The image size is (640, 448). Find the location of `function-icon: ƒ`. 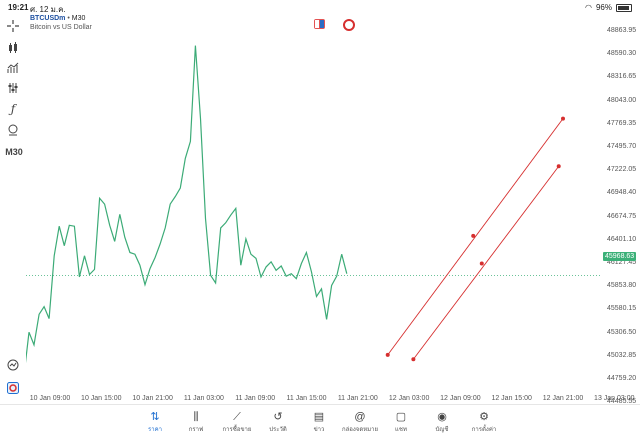

function-icon: ƒ is located at coordinates (13, 109).